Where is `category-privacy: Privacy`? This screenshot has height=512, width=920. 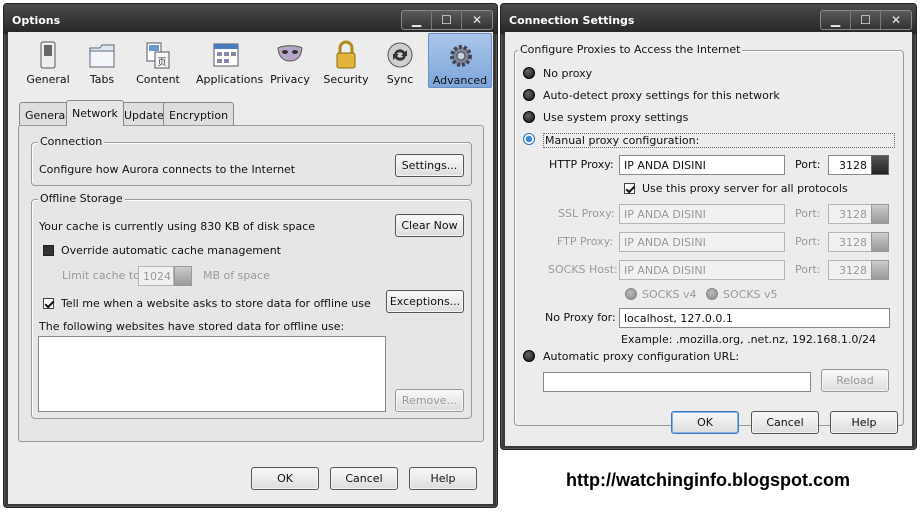 category-privacy: Privacy is located at coordinates (290, 63).